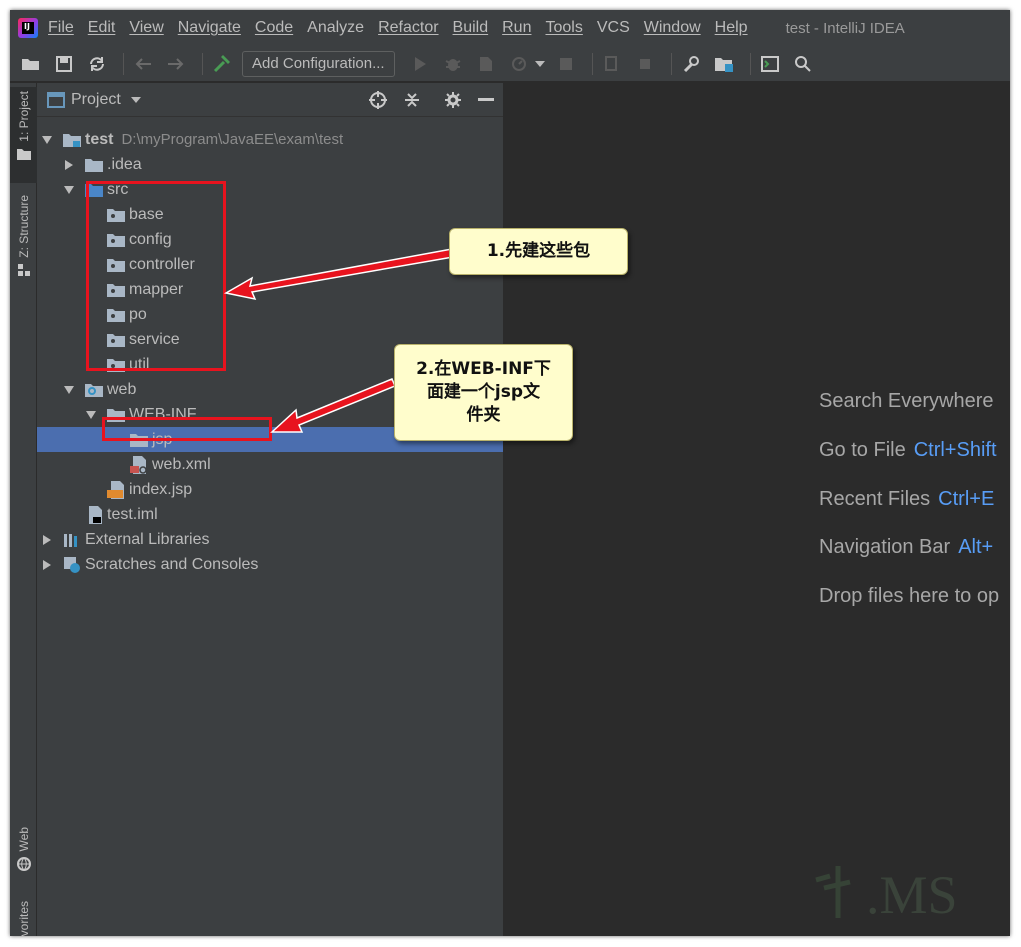 This screenshot has height=947, width=1021. What do you see at coordinates (483, 369) in the screenshot?
I see `callout-2-line1: 2.在WEB-INF下` at bounding box center [483, 369].